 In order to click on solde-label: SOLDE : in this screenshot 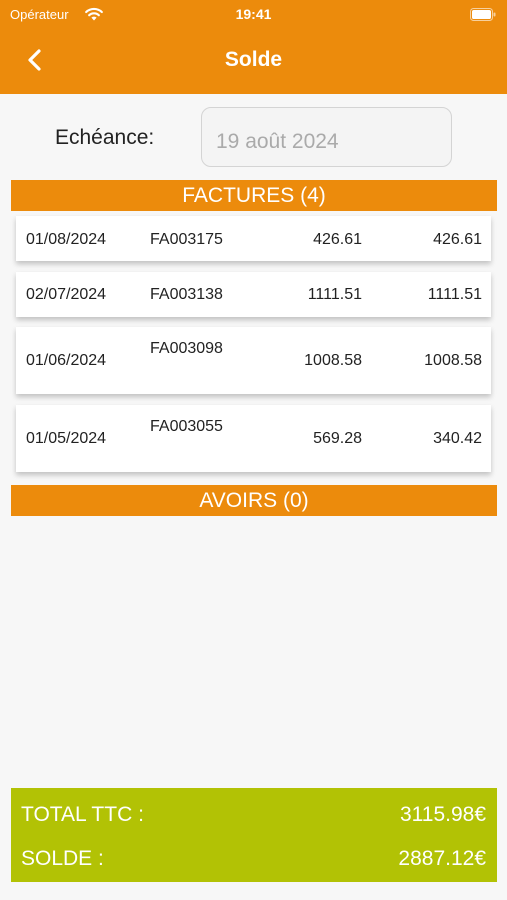, I will do `click(62, 858)`.